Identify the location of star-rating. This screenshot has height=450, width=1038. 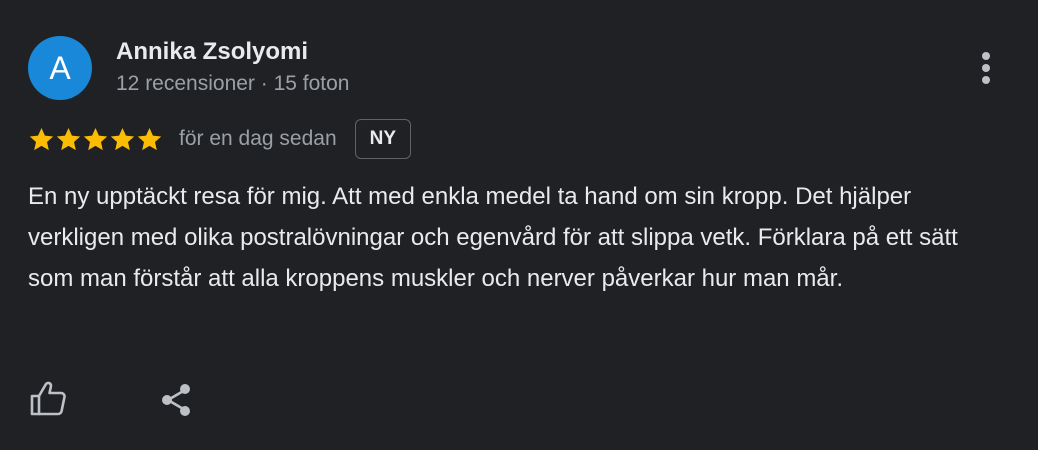
(95, 139).